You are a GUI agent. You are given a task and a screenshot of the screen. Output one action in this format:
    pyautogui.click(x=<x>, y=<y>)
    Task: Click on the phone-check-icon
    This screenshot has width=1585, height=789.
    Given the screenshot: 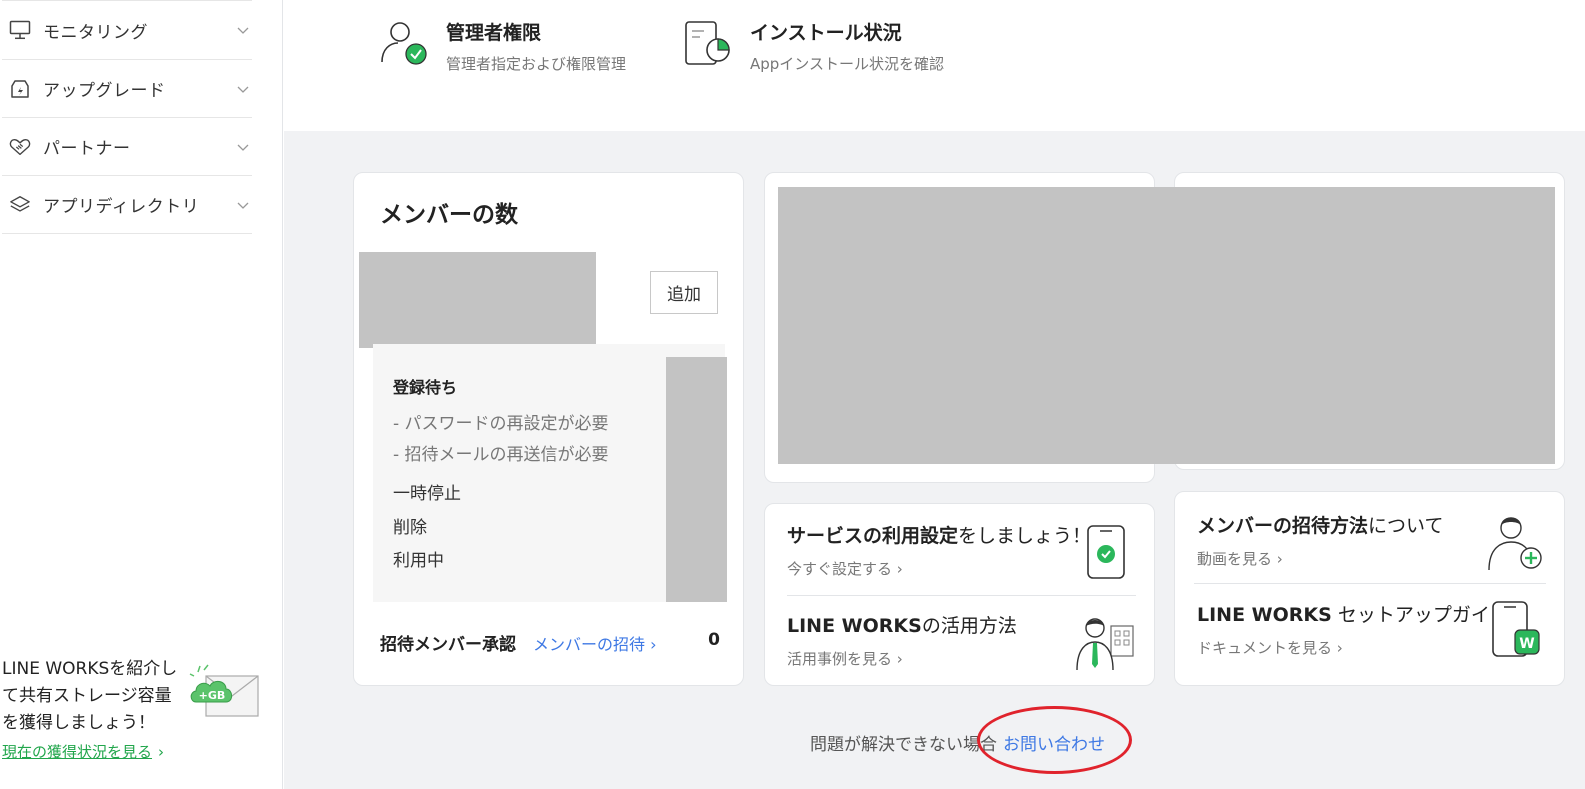 What is the action you would take?
    pyautogui.click(x=1106, y=552)
    